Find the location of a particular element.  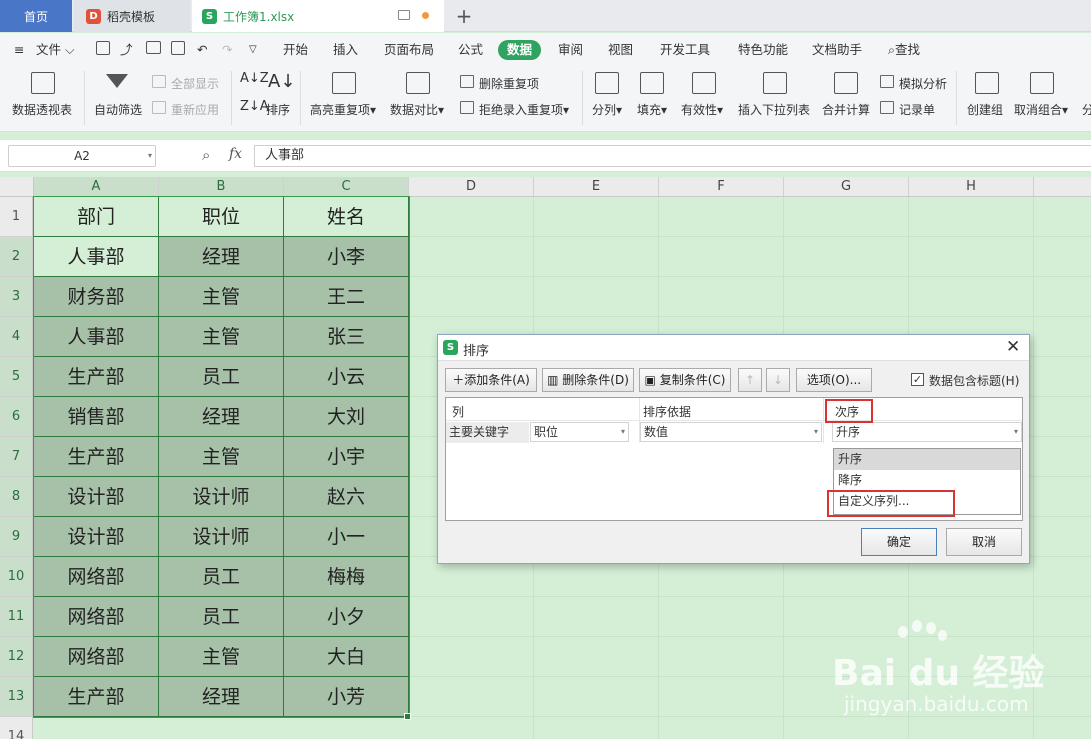

menu-developer: 开发工具 is located at coordinates (685, 50).